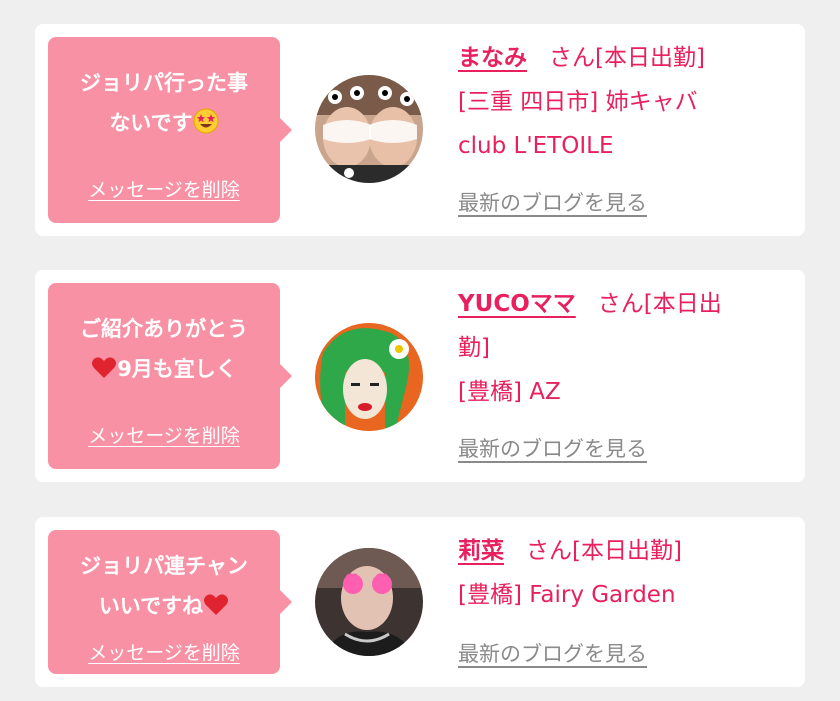 This screenshot has width=840, height=701. What do you see at coordinates (206, 121) in the screenshot?
I see `star-struck-emoji-icon` at bounding box center [206, 121].